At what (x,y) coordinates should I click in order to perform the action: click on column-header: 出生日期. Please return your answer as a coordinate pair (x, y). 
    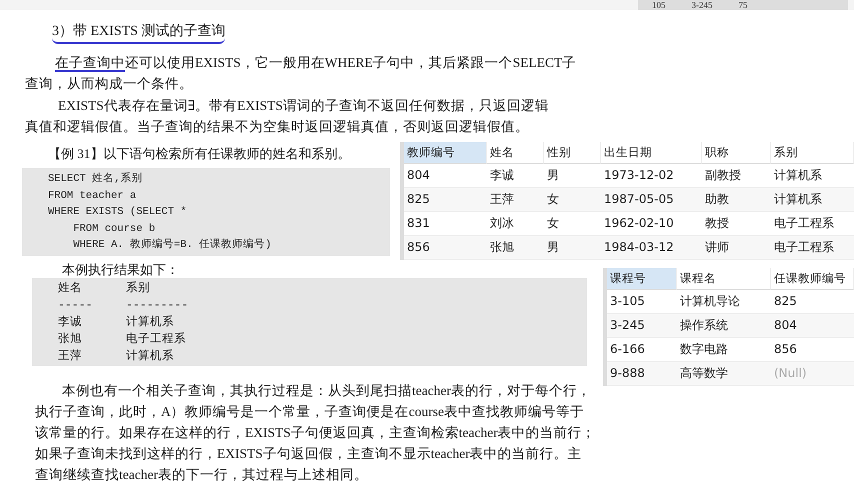
    Looking at the image, I should click on (651, 153).